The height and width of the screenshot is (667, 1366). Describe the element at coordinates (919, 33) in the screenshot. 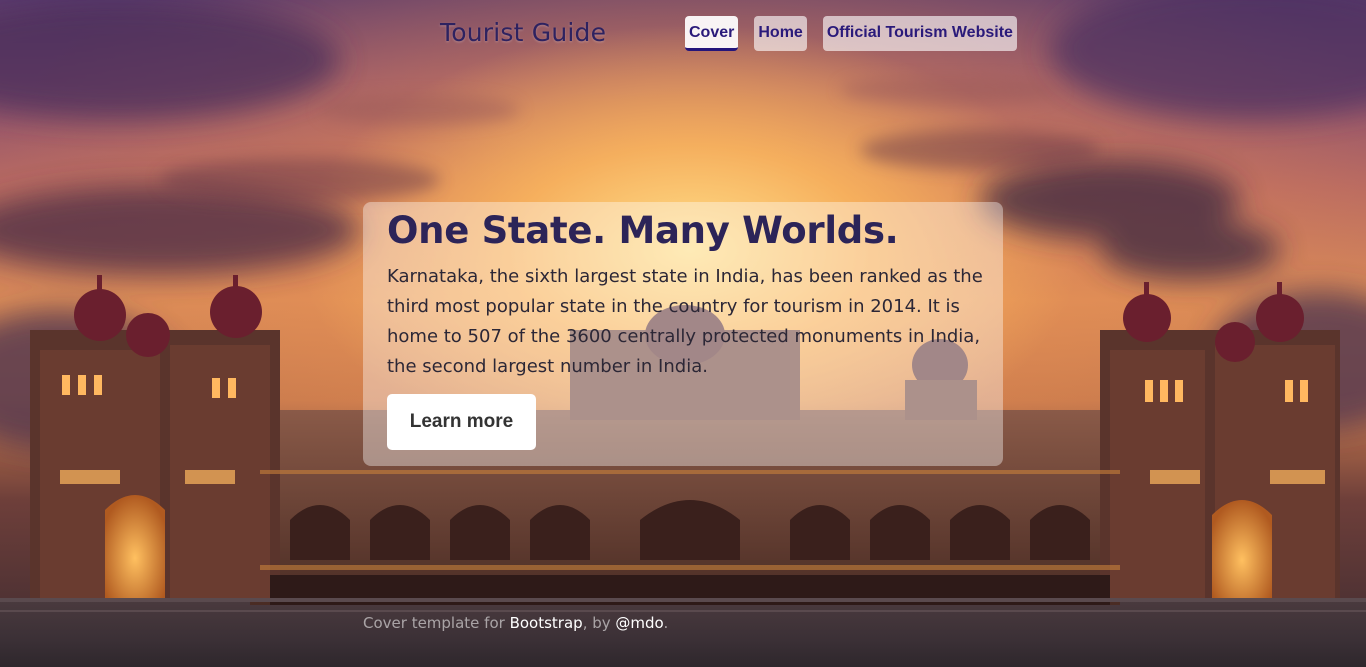

I see `nav-link-official-tourism-website: Official Tourism Website` at that location.